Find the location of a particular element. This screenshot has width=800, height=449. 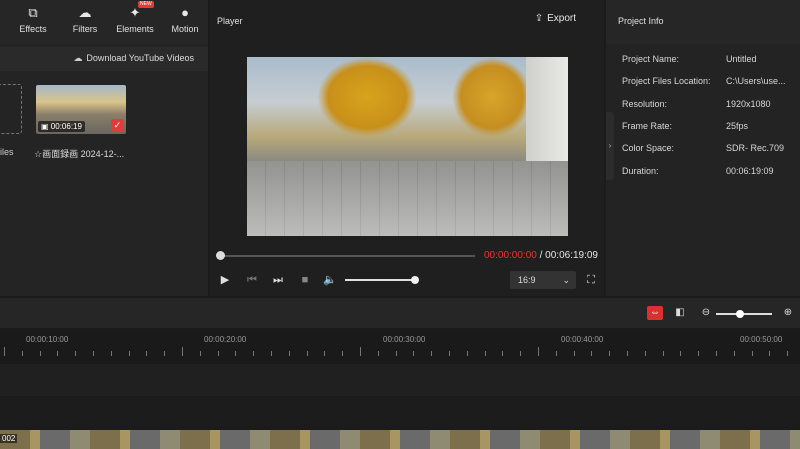

play-icon: ▶ is located at coordinates (225, 280).